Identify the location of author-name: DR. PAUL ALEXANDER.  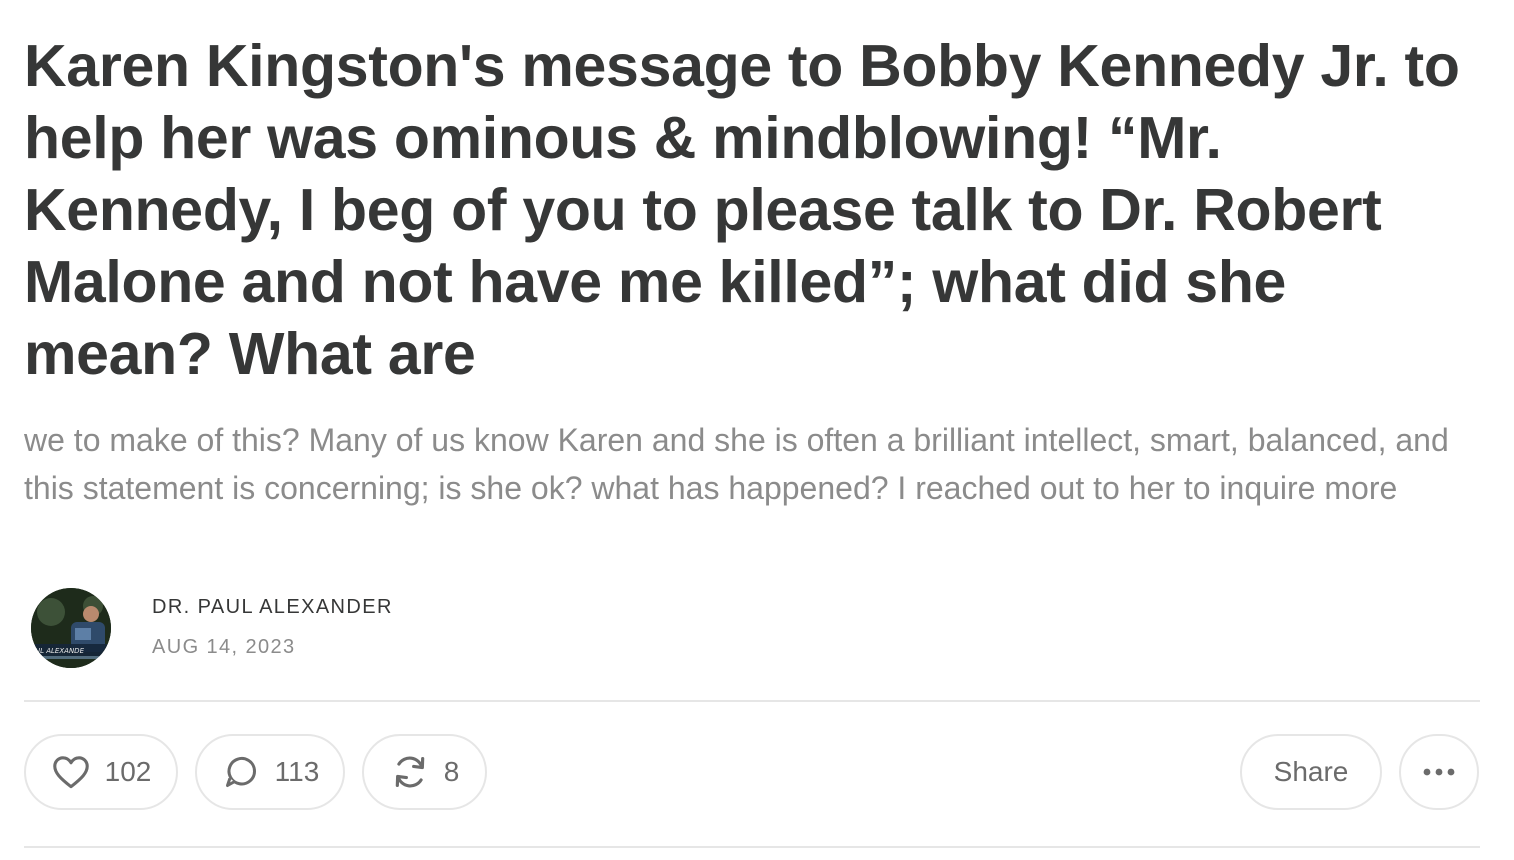
(272, 607).